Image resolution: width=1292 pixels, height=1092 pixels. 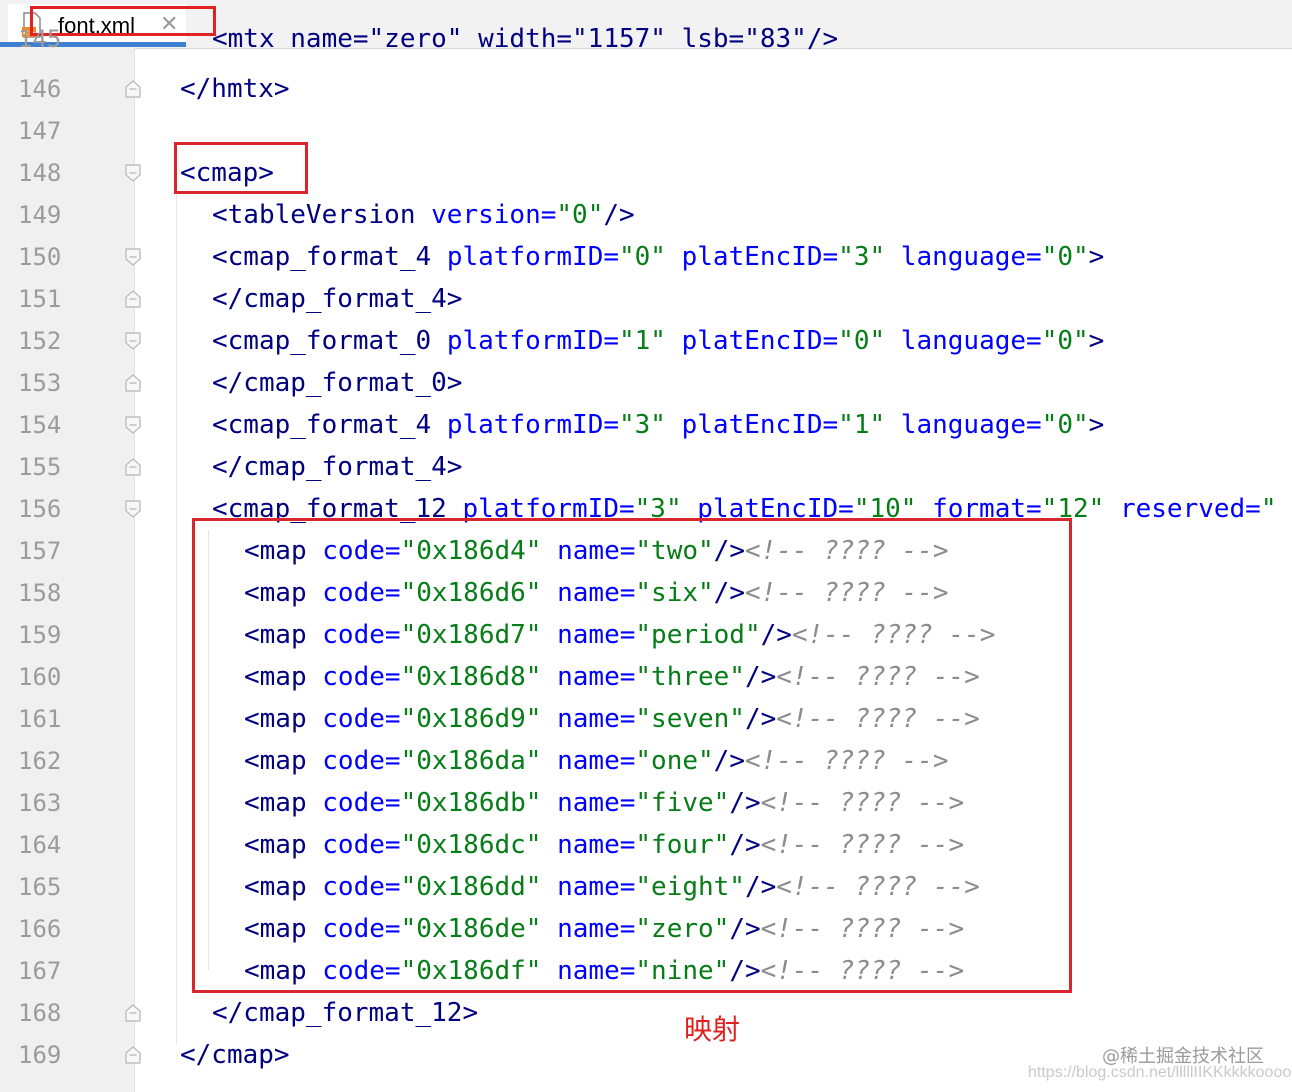 What do you see at coordinates (619, 215) in the screenshot?
I see `token-tag: />` at bounding box center [619, 215].